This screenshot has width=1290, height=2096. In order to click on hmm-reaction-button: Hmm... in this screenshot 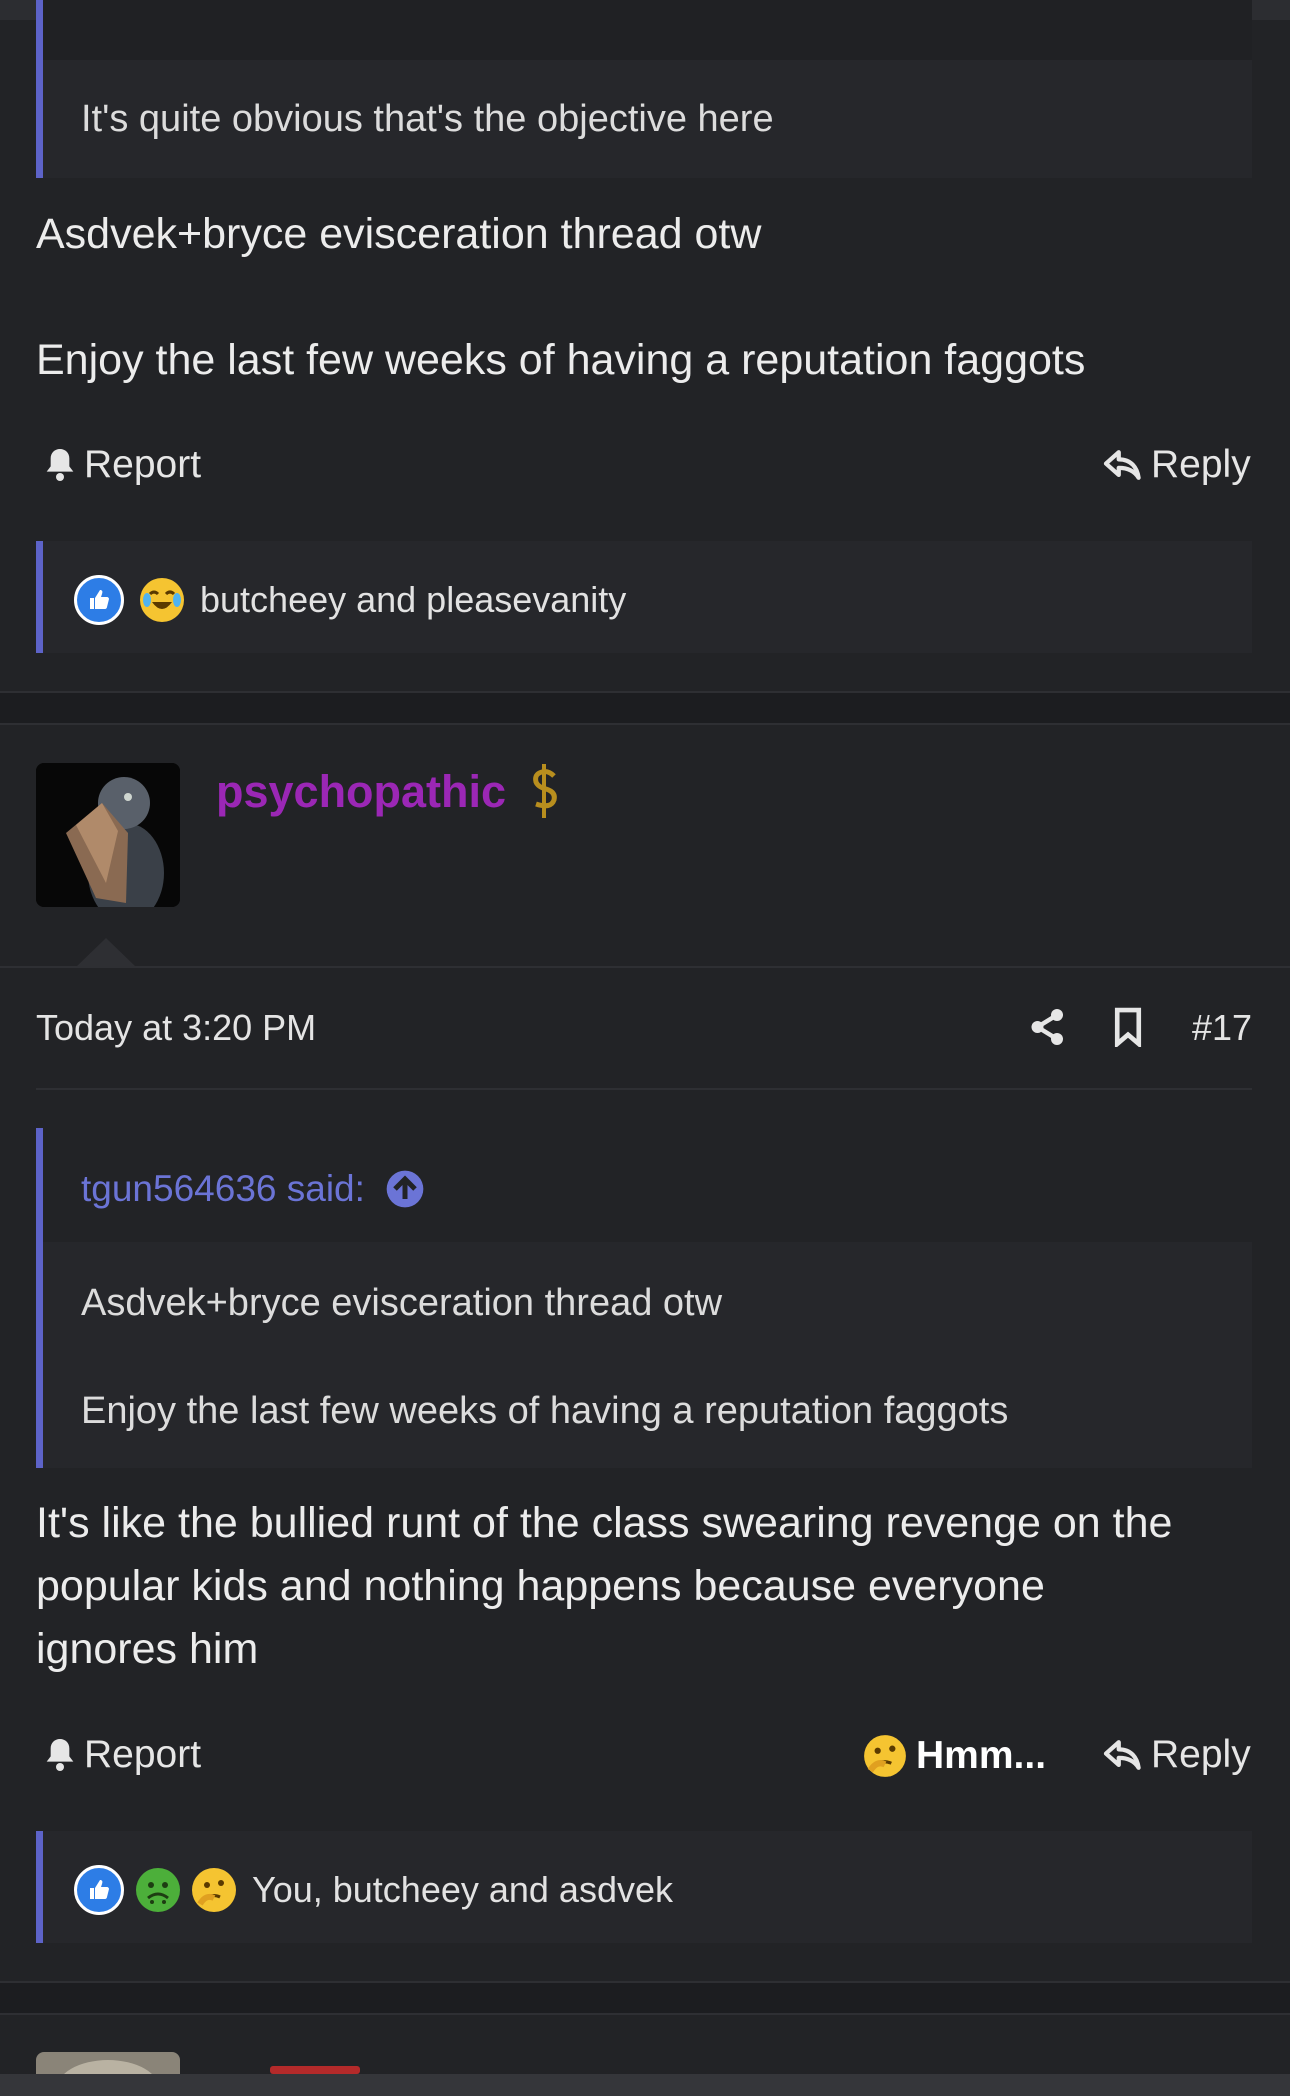, I will do `click(954, 1756)`.